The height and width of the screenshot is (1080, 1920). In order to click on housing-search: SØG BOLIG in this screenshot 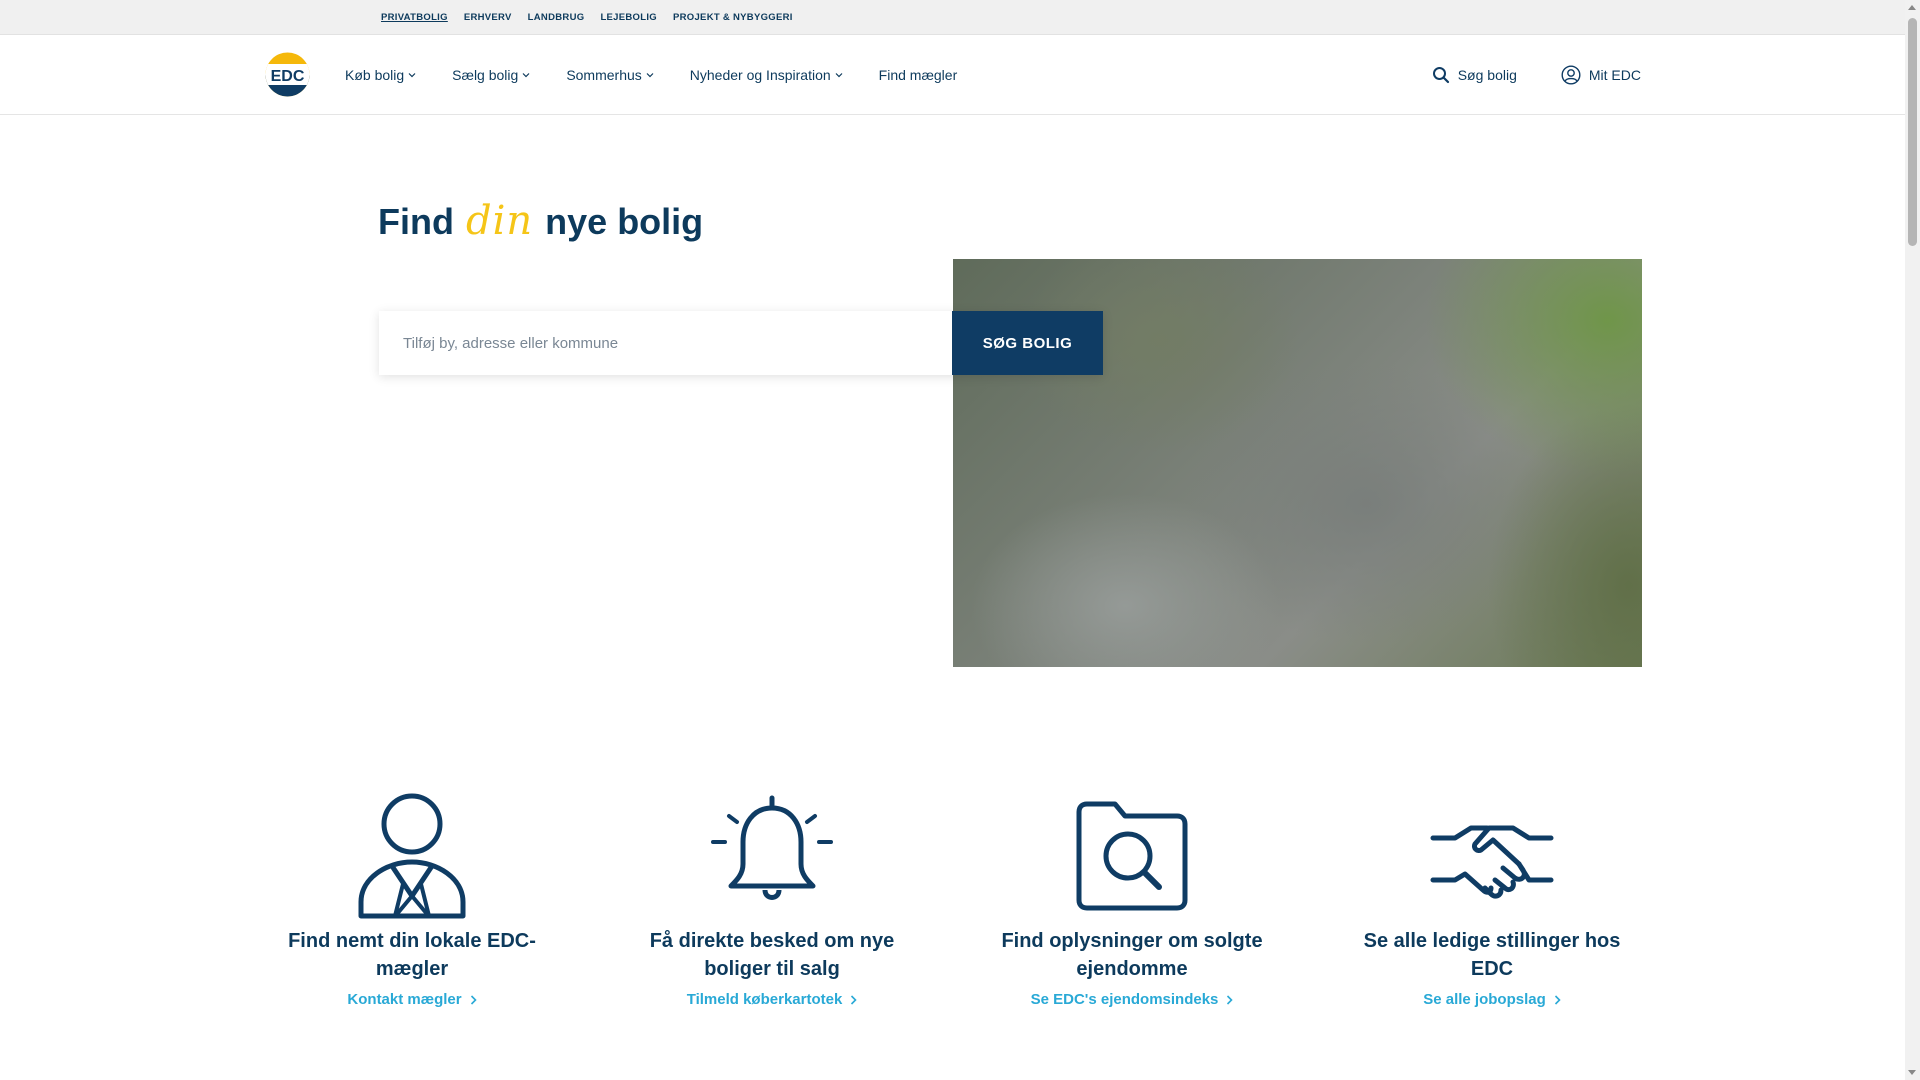, I will do `click(741, 343)`.